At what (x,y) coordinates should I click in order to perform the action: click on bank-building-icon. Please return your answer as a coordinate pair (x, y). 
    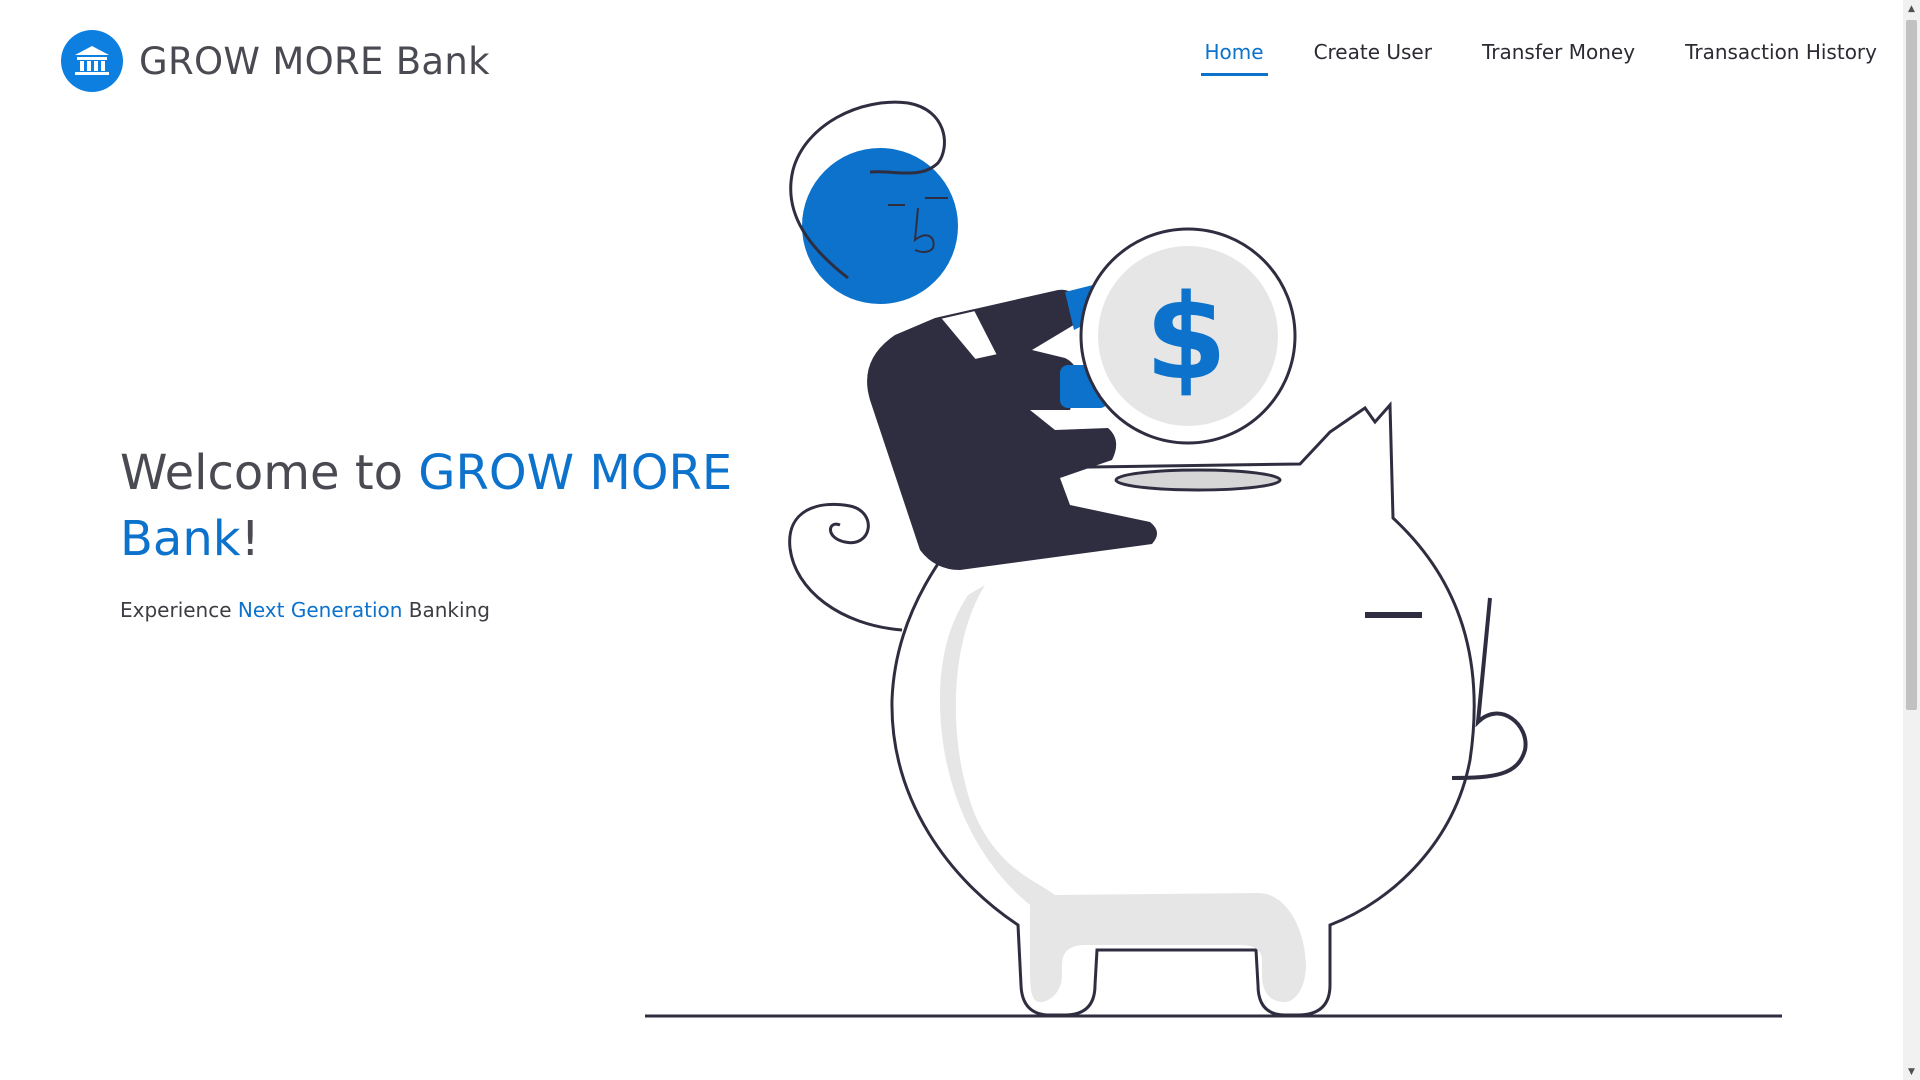
    Looking at the image, I should click on (92, 61).